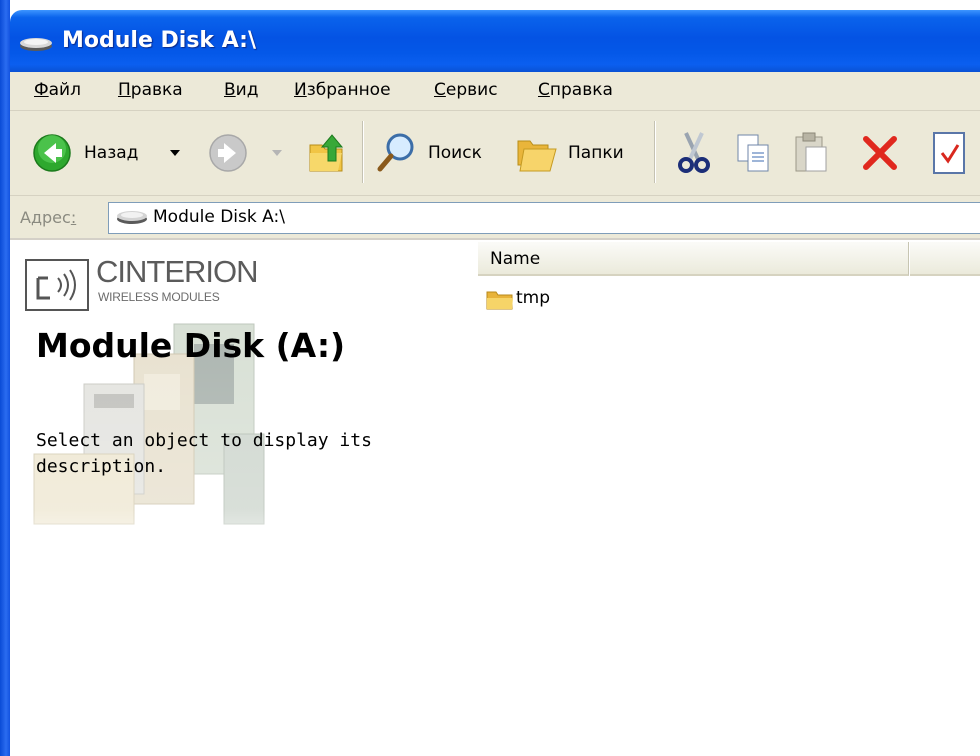 The height and width of the screenshot is (756, 980). Describe the element at coordinates (466, 90) in the screenshot. I see `menu-tools: Сервис` at that location.